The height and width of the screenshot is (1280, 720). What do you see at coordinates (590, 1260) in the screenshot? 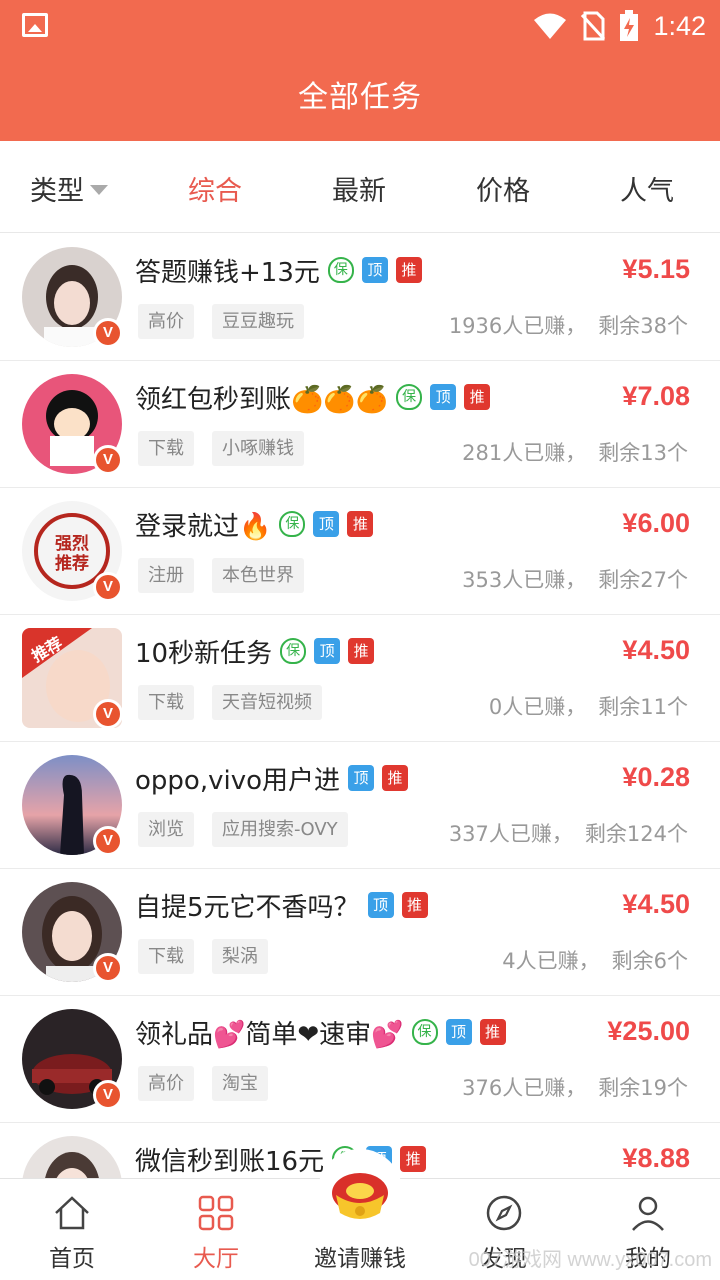
I see `watermark: 007游戏网 www.yx007.com` at bounding box center [590, 1260].